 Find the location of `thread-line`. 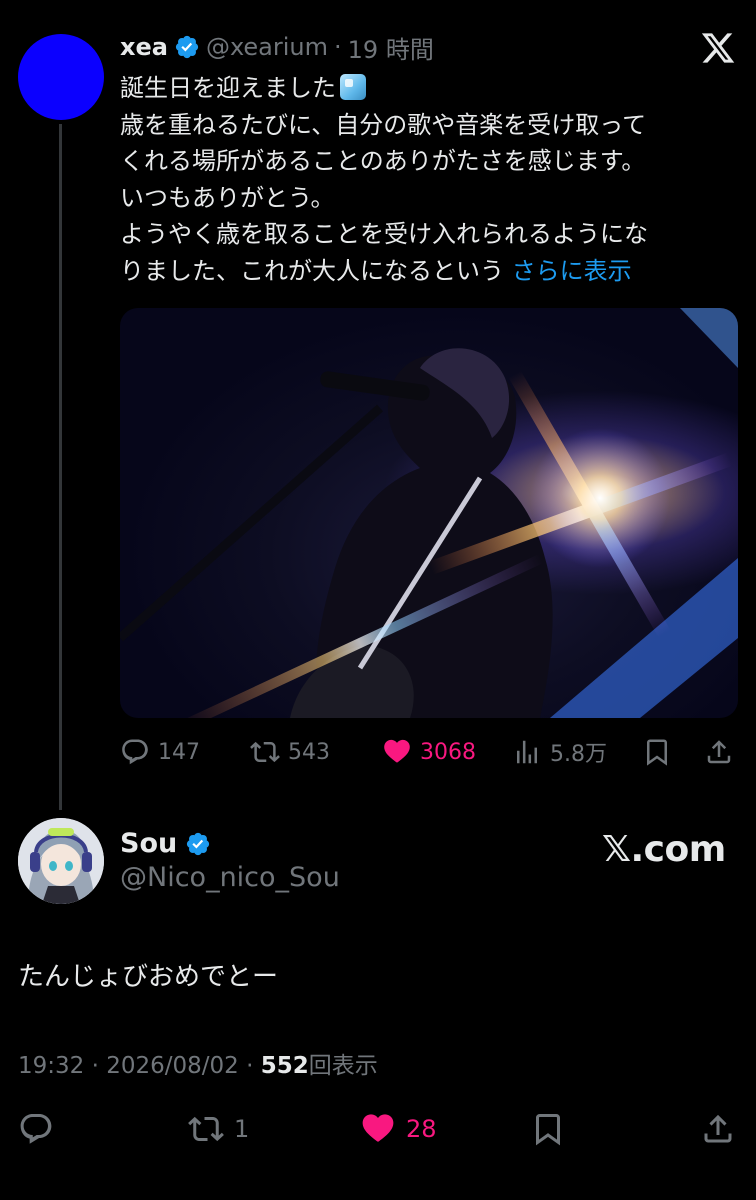

thread-line is located at coordinates (60, 467).